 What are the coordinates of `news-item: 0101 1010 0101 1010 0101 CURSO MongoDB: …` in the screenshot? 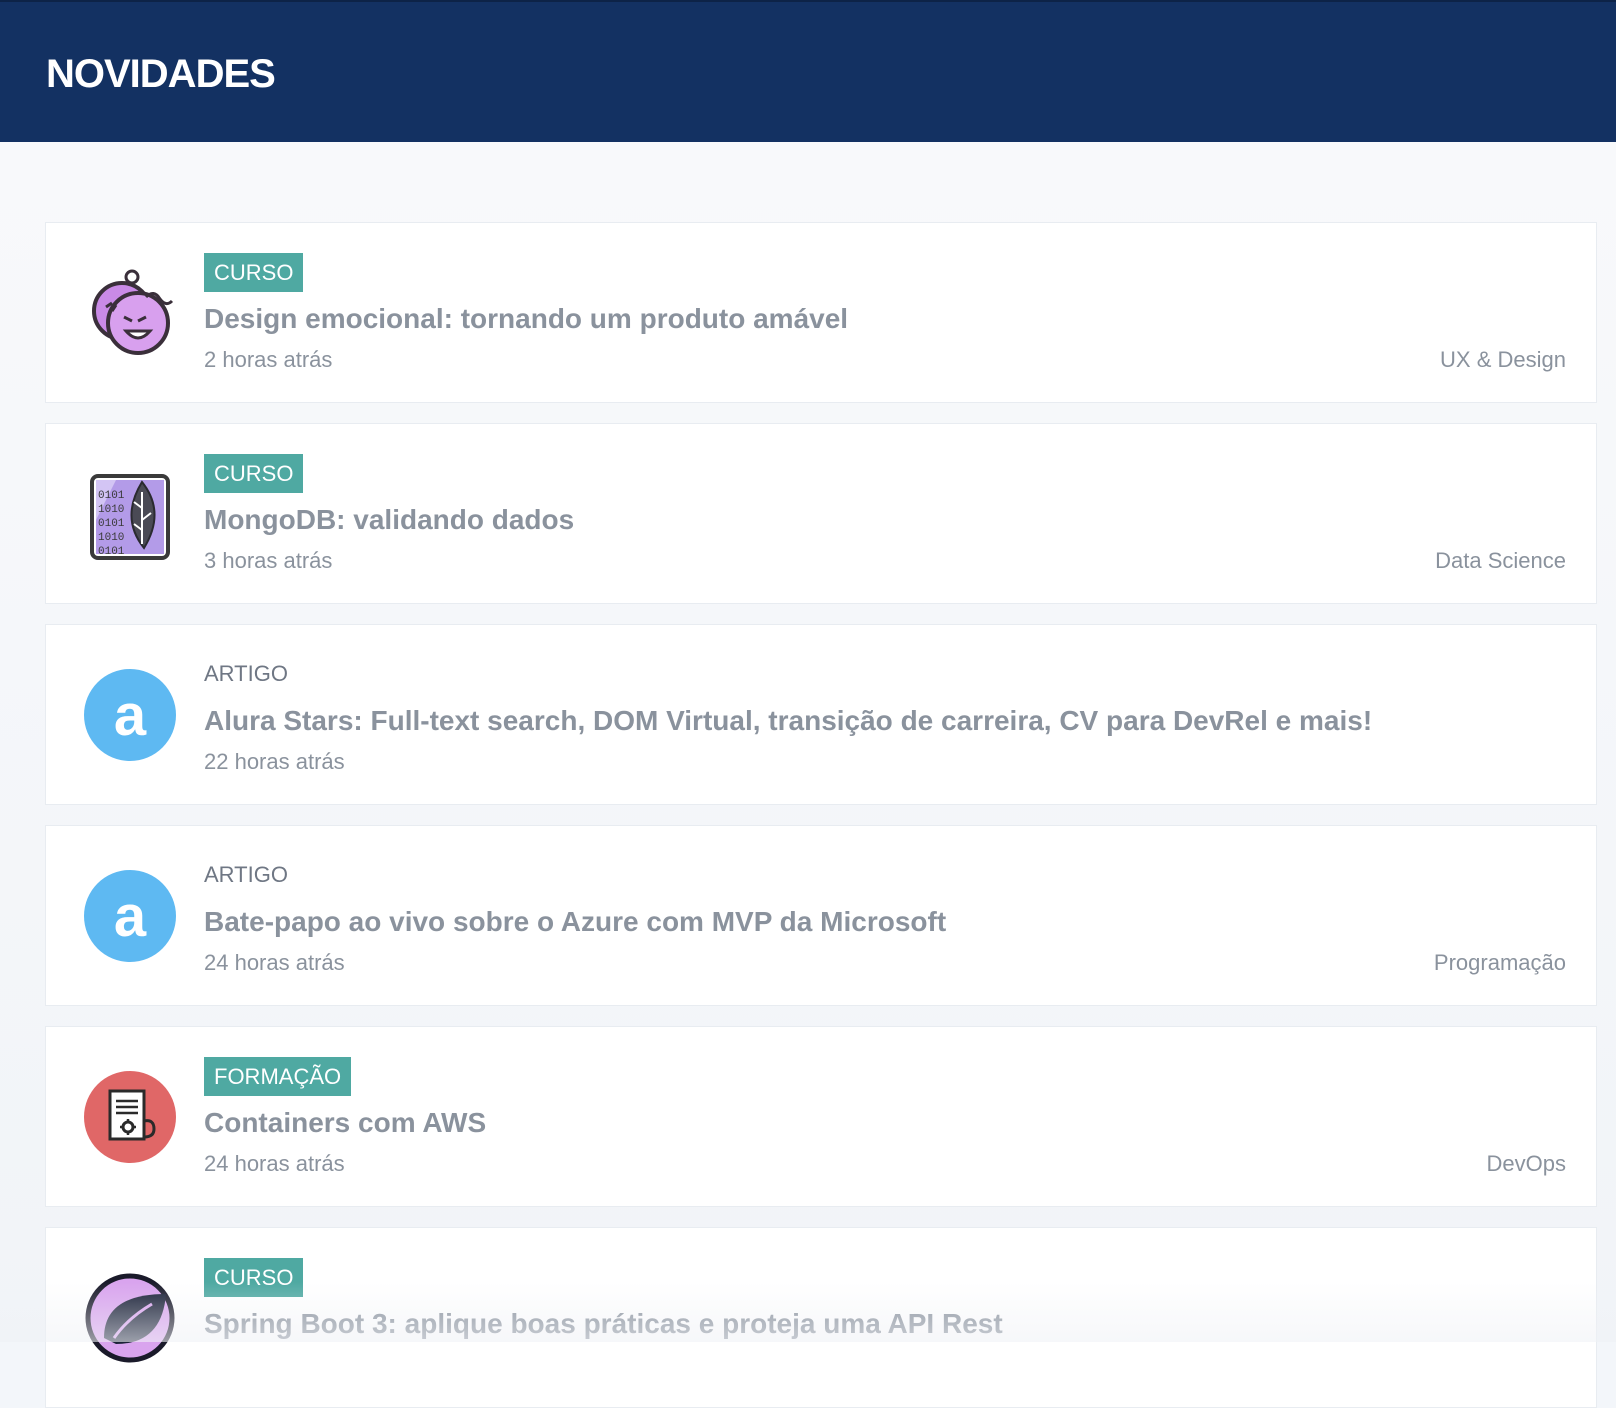 It's located at (821, 513).